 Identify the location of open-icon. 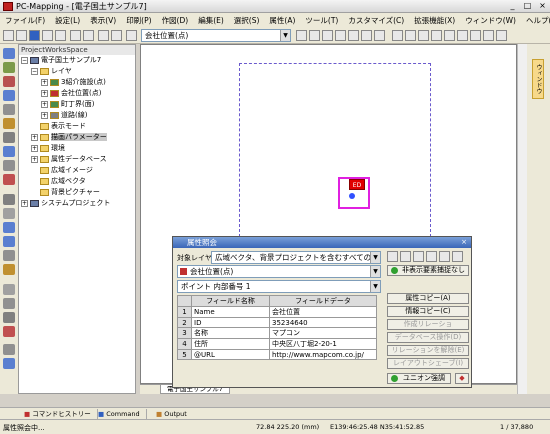
(21, 35).